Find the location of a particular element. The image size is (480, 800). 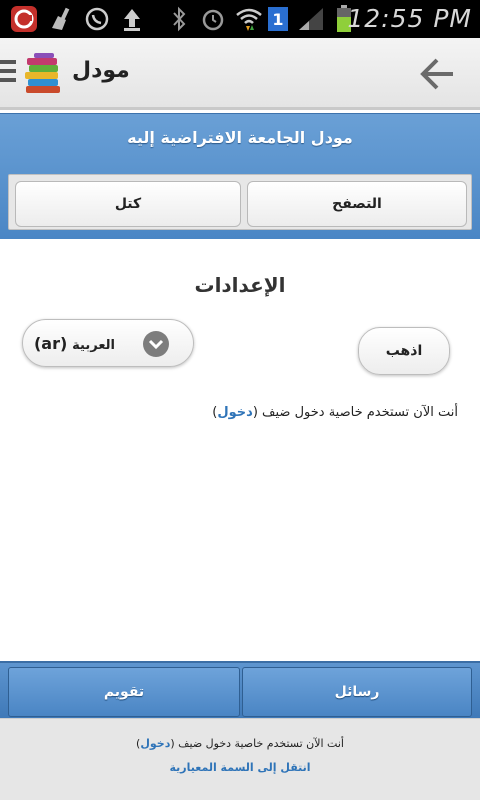

menu-icon is located at coordinates (8, 73).